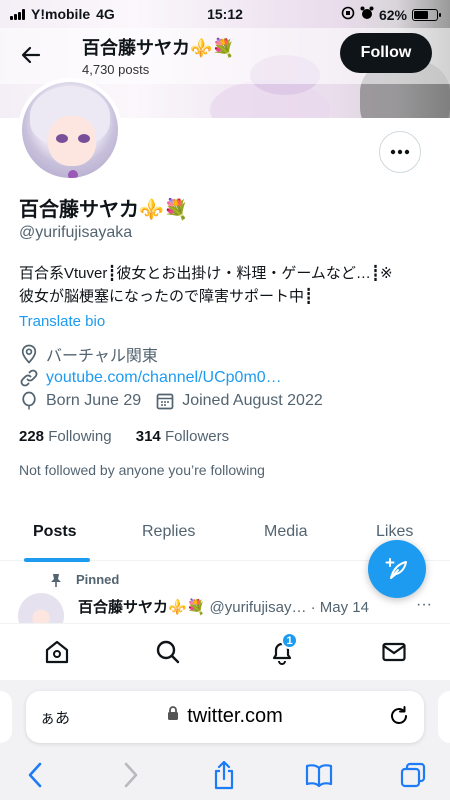 This screenshot has height=800, width=450. Describe the element at coordinates (367, 14) in the screenshot. I see `alarm-icon` at that location.